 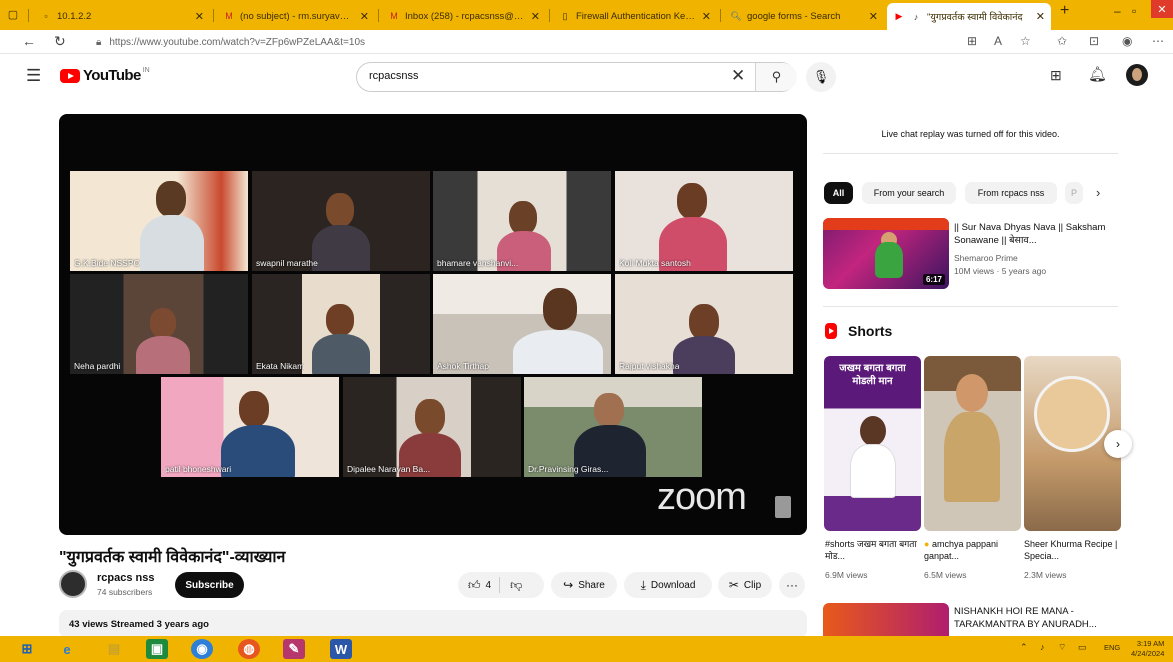 What do you see at coordinates (33, 76) in the screenshot?
I see `hamburger-menu-icon: ☰` at bounding box center [33, 76].